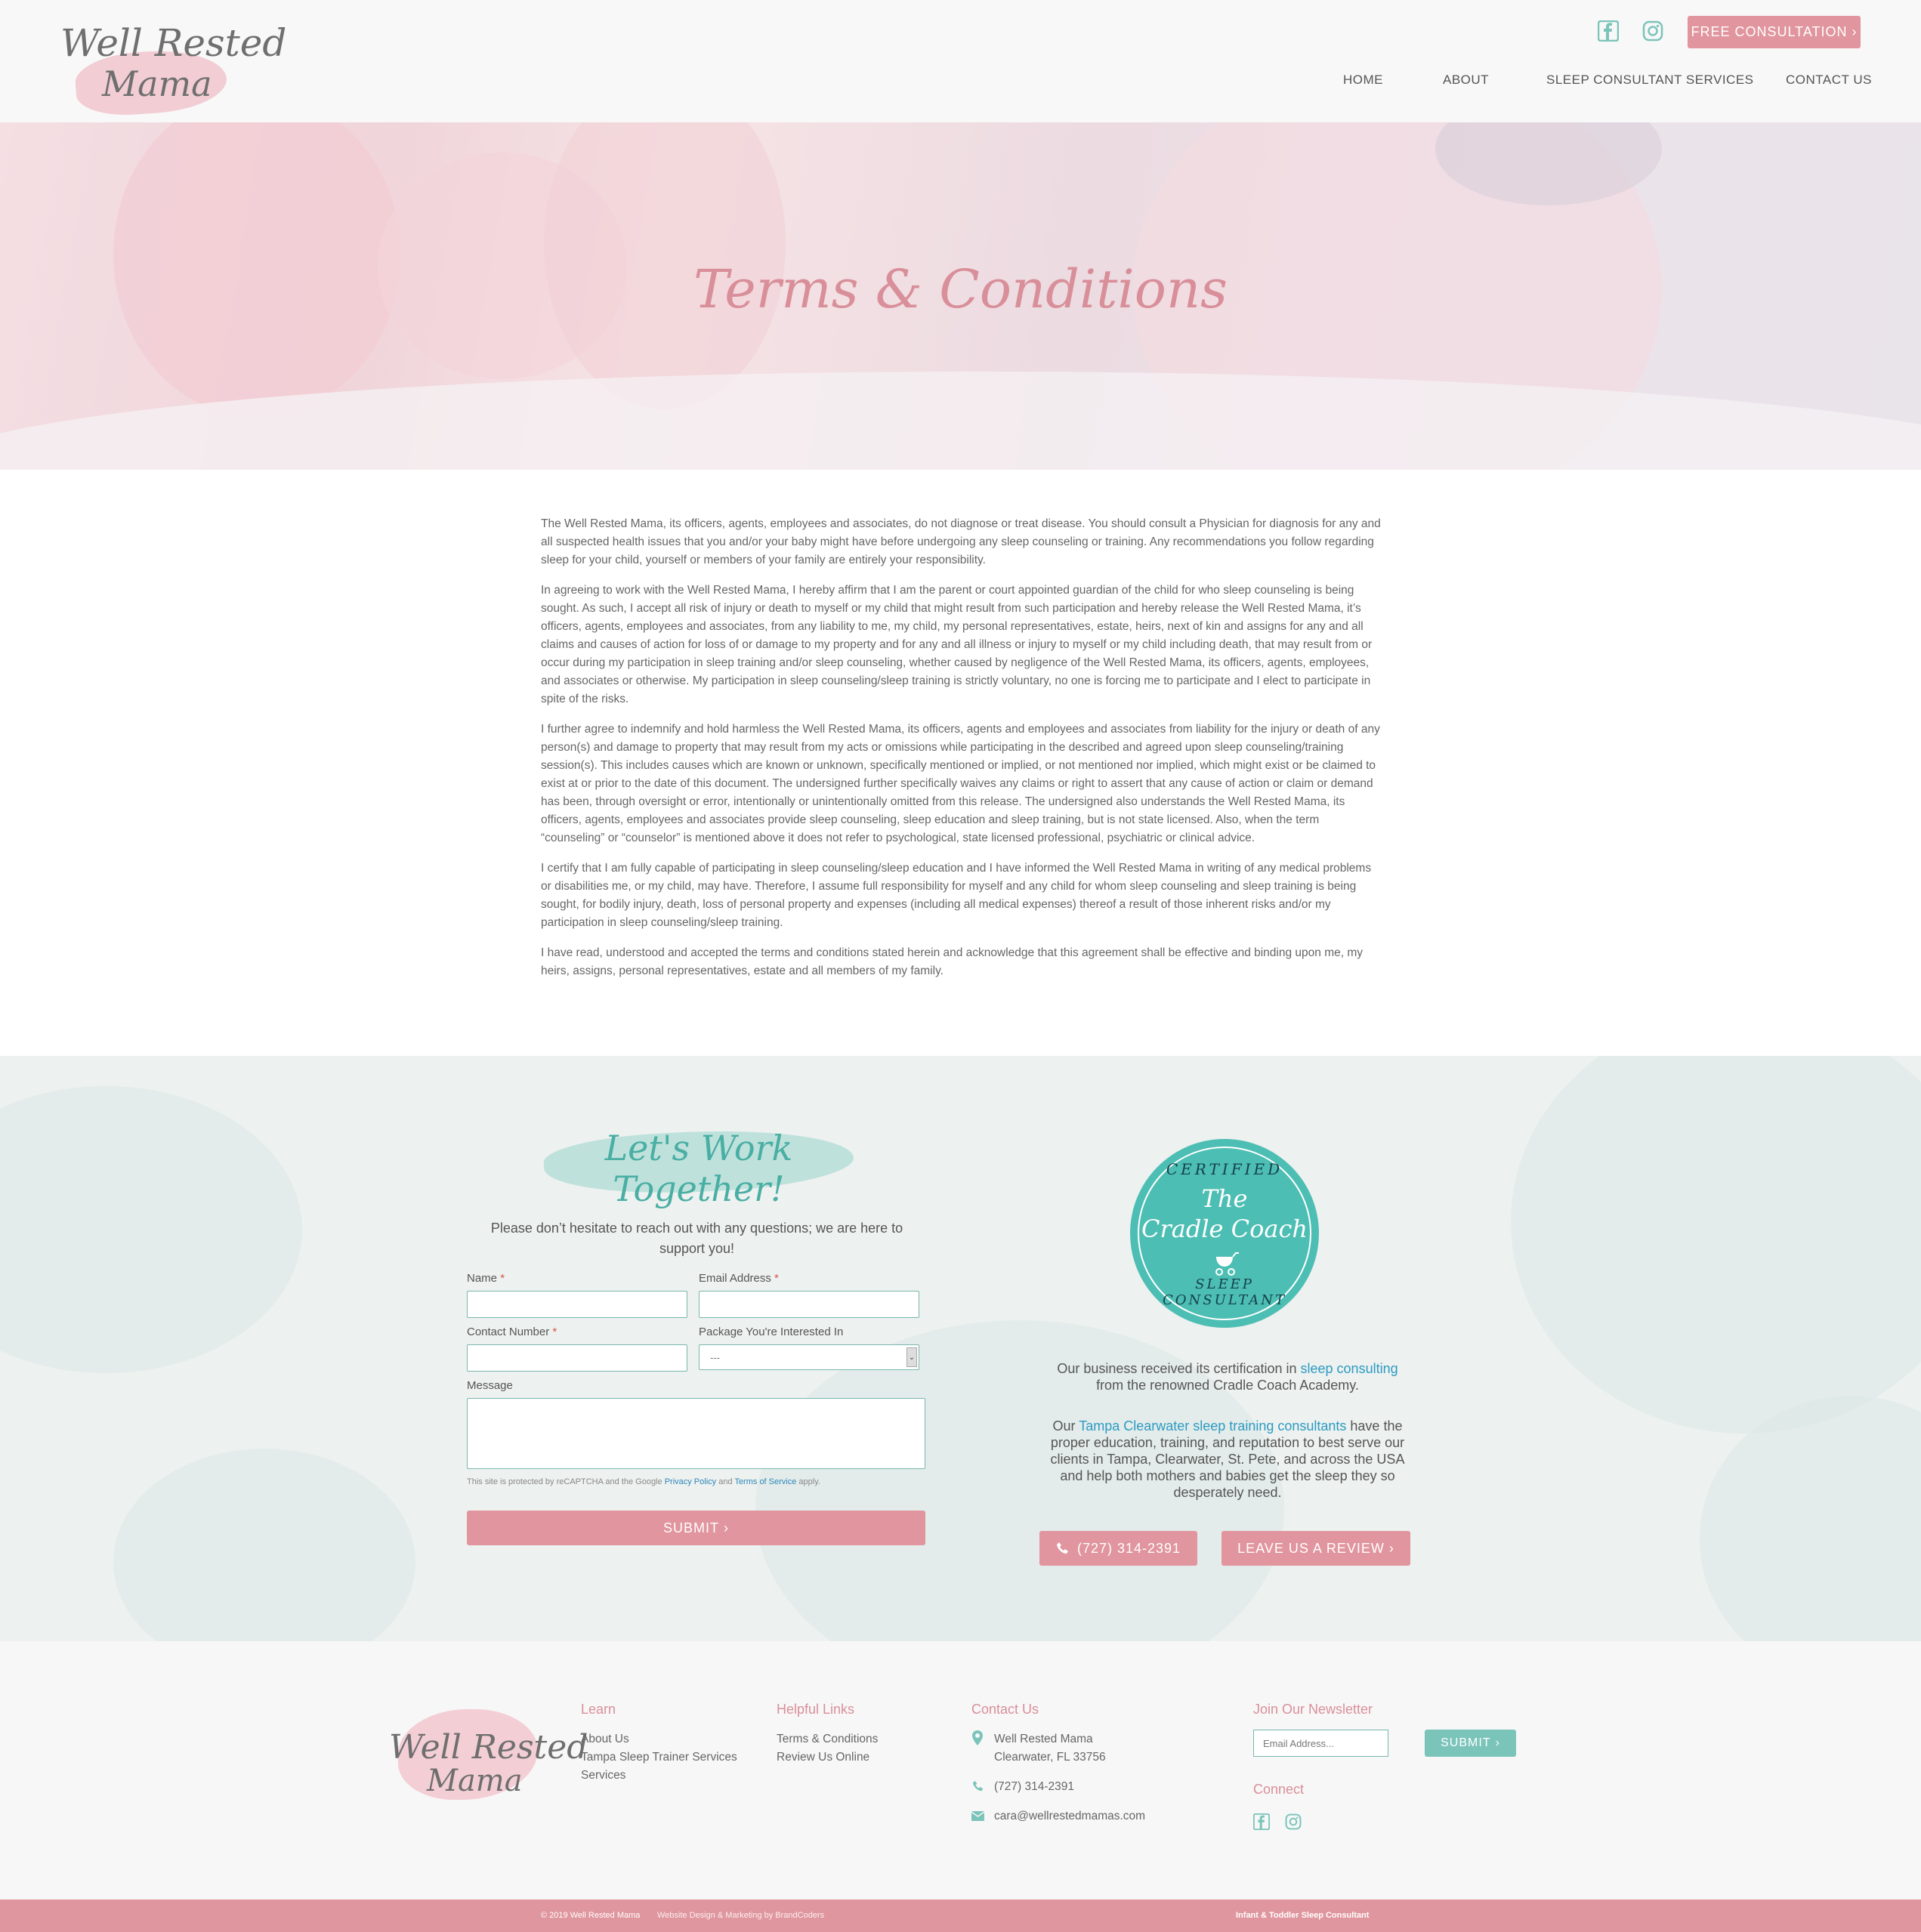 This screenshot has height=1932, width=1921. Describe the element at coordinates (816, 1710) in the screenshot. I see `helpful-links-heading: Helpful Links` at that location.